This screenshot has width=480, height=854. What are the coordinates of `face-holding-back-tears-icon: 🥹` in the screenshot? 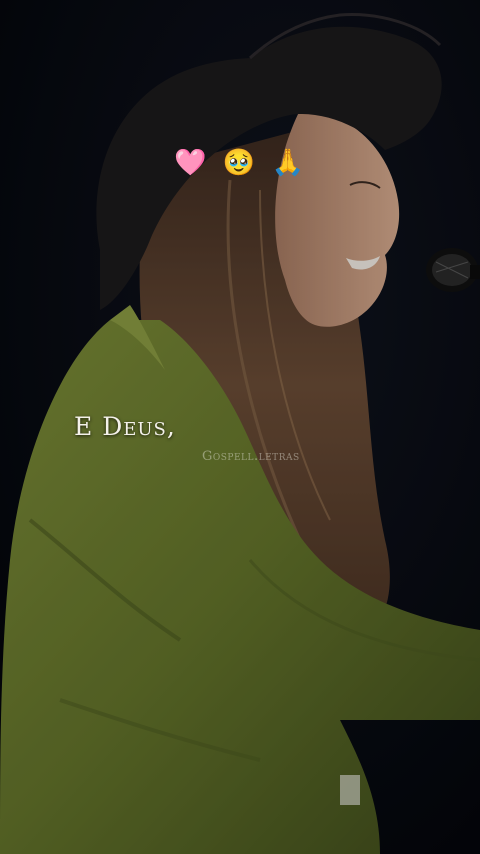 It's located at (240, 163).